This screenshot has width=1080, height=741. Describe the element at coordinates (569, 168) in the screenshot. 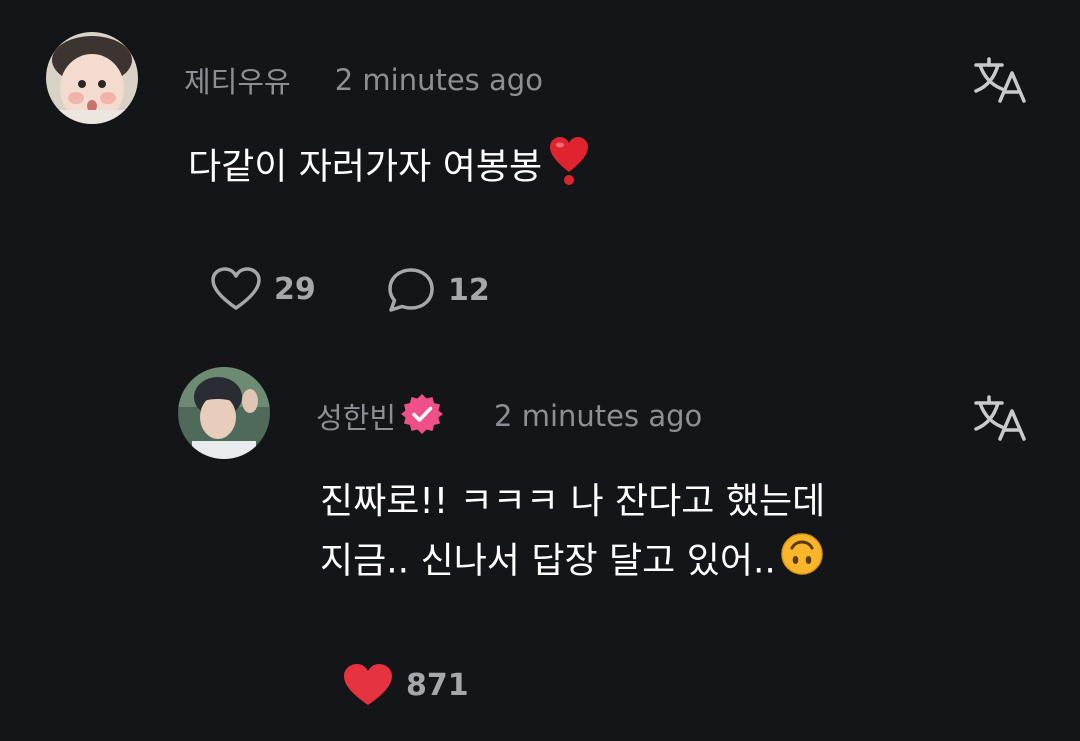

I see `red-heart-emoji` at that location.